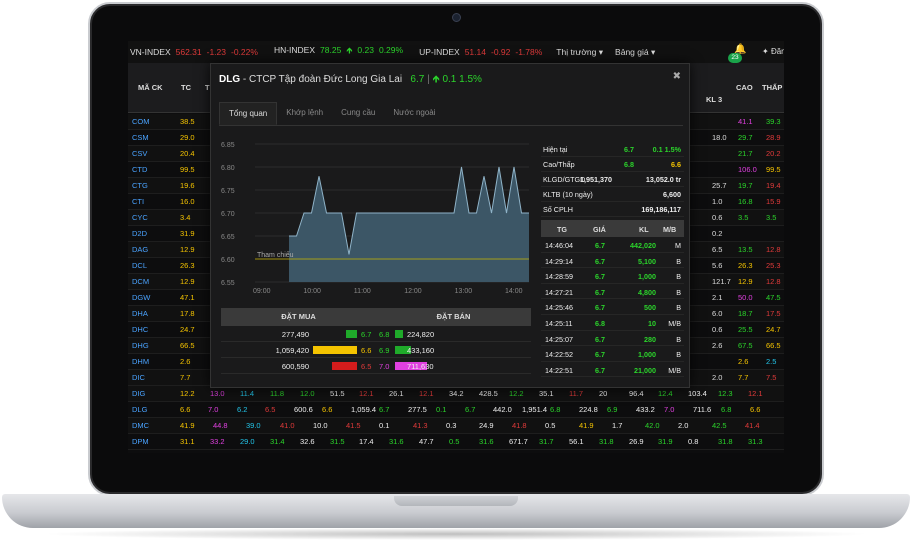  What do you see at coordinates (194, 52) in the screenshot?
I see `index-vn: VN-INDEX 562.31 -1.23 -0.22%` at bounding box center [194, 52].